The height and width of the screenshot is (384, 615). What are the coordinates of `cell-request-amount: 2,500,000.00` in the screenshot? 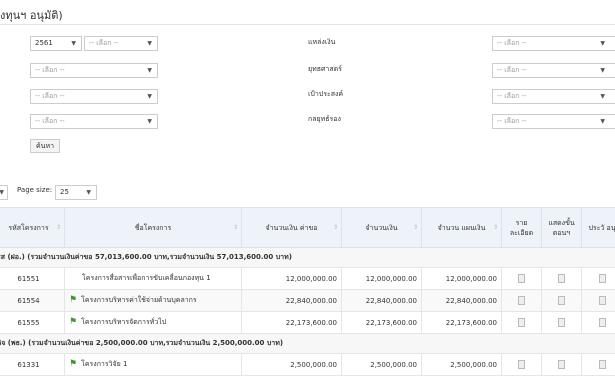 It's located at (291, 364).